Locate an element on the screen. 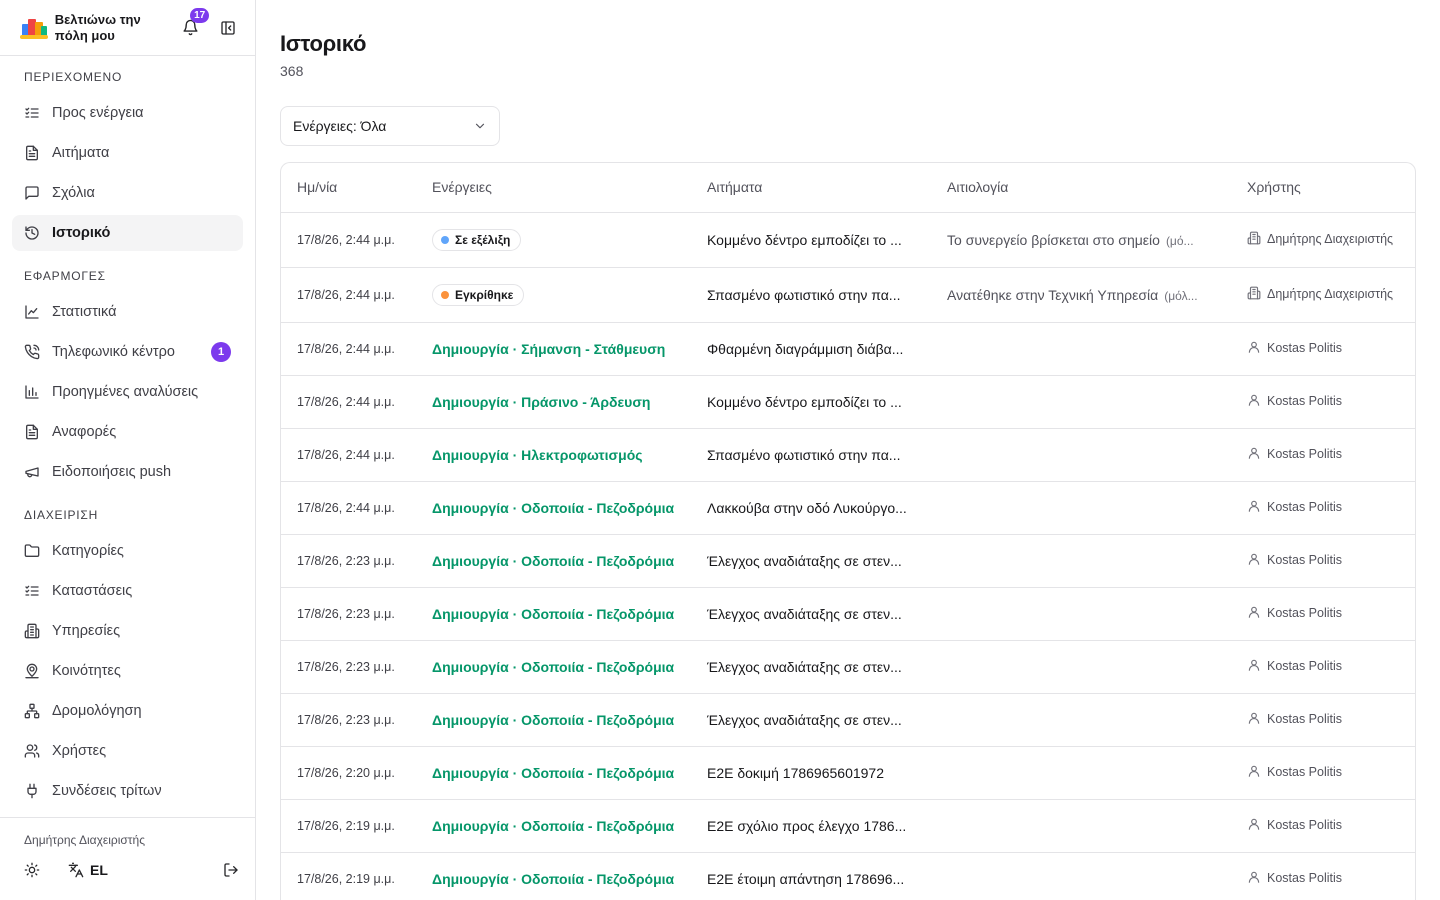 The height and width of the screenshot is (900, 1440). sidebar-item-badge: 1 is located at coordinates (221, 352).